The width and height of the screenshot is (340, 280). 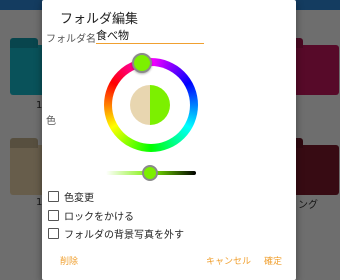 I want to click on color-change-option: 色変更, so click(x=71, y=196).